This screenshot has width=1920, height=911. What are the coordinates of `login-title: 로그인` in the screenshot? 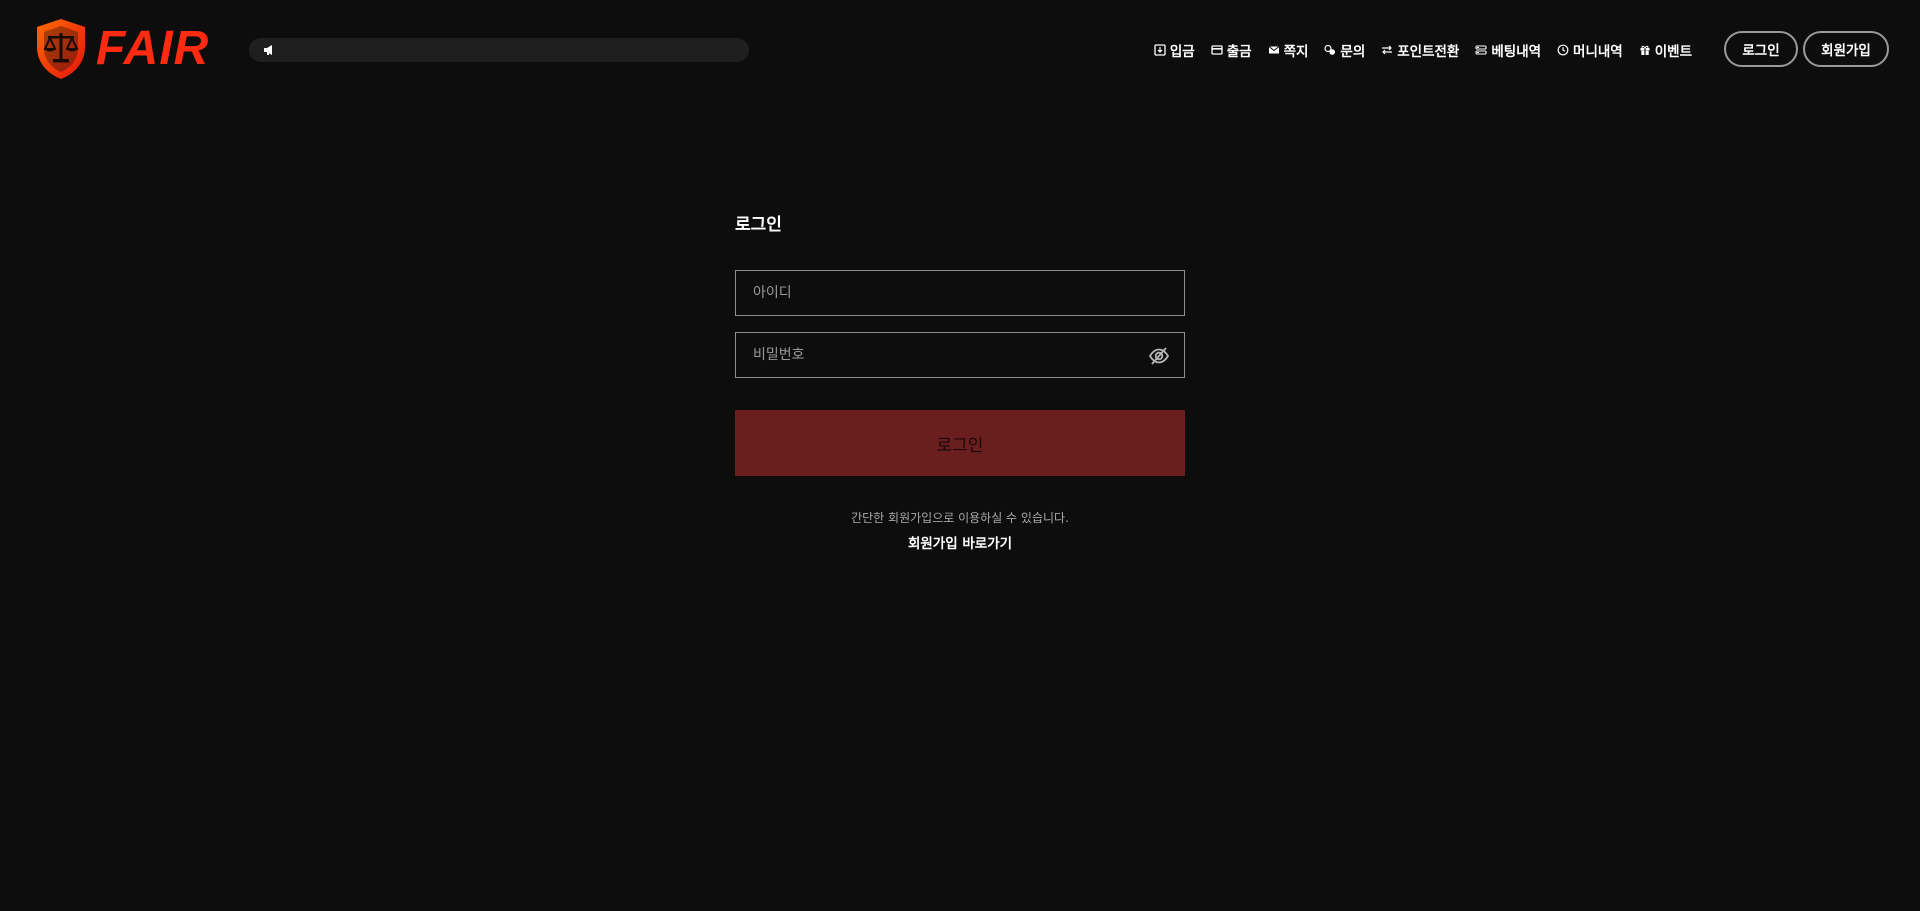 It's located at (758, 225).